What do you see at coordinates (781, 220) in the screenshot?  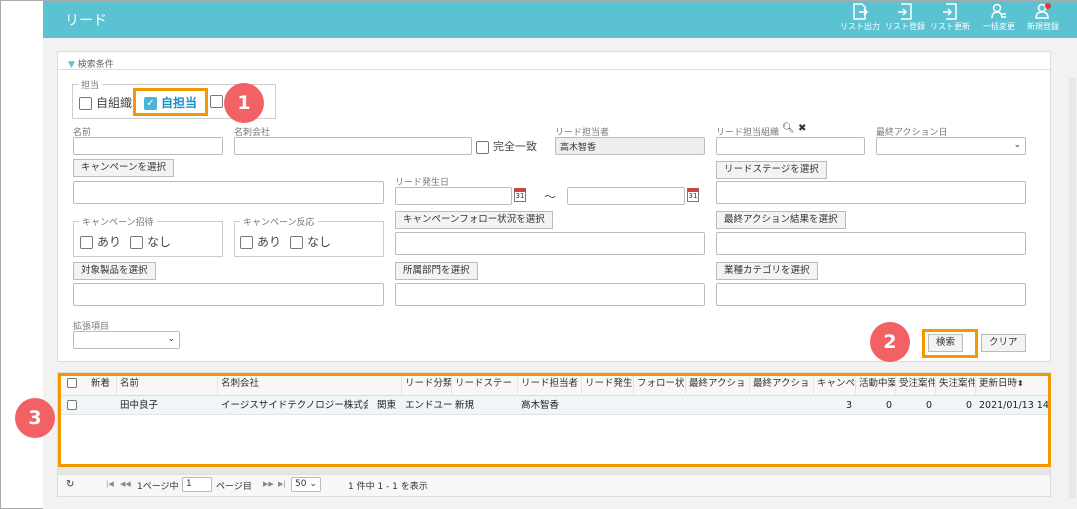 I see `last-action-result-select-button: 最終アクション結果を選択` at bounding box center [781, 220].